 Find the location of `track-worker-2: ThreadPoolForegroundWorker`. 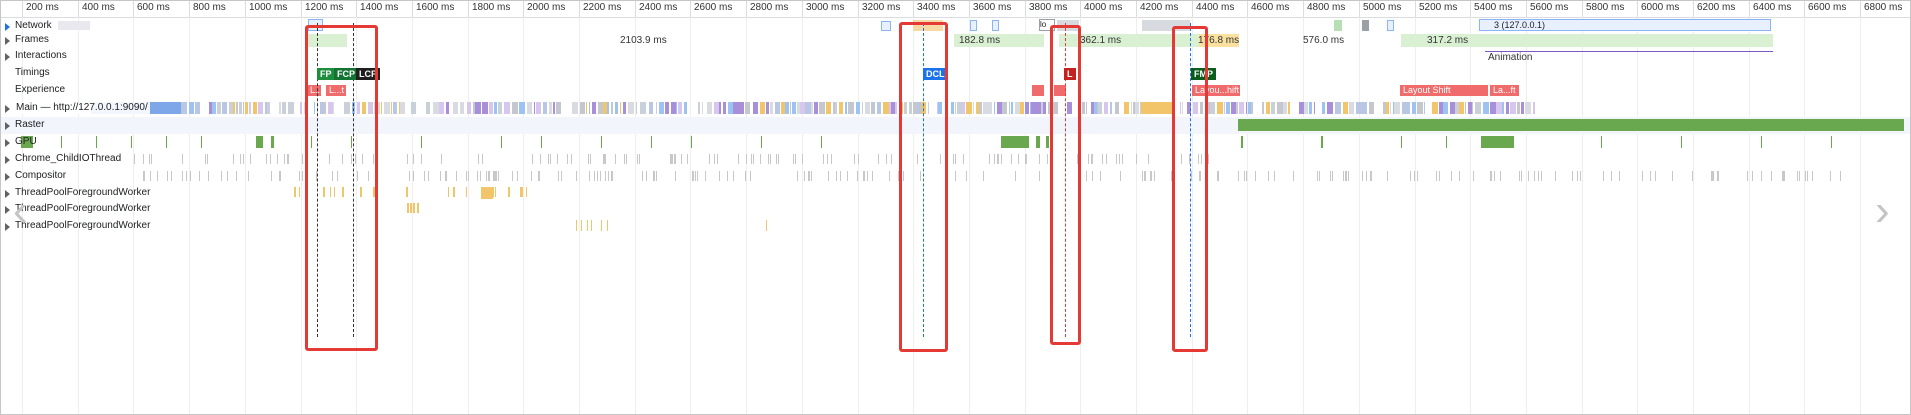

track-worker-2: ThreadPoolForegroundWorker is located at coordinates (955, 209).